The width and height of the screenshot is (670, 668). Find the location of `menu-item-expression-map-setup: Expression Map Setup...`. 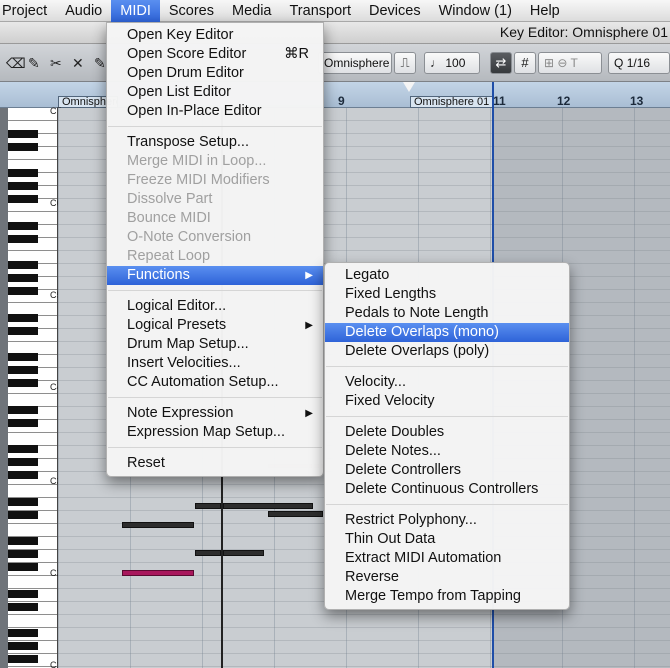

menu-item-expression-map-setup: Expression Map Setup... is located at coordinates (215, 432).